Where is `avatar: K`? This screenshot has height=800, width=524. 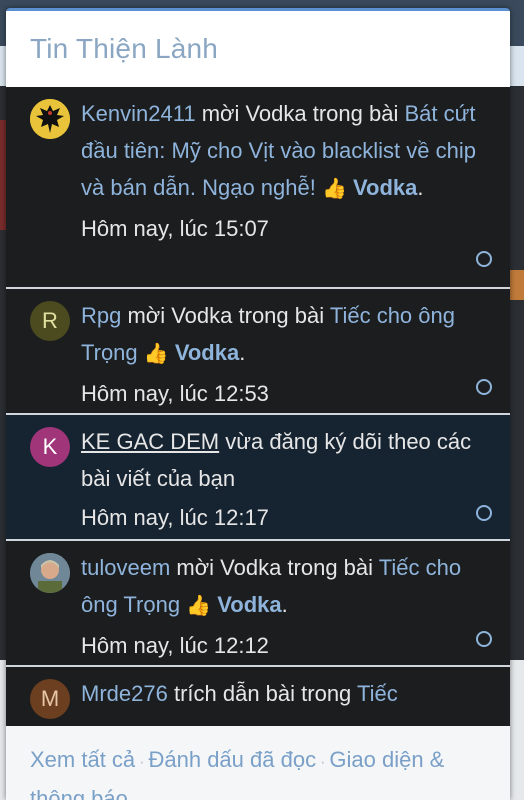 avatar: K is located at coordinates (50, 447).